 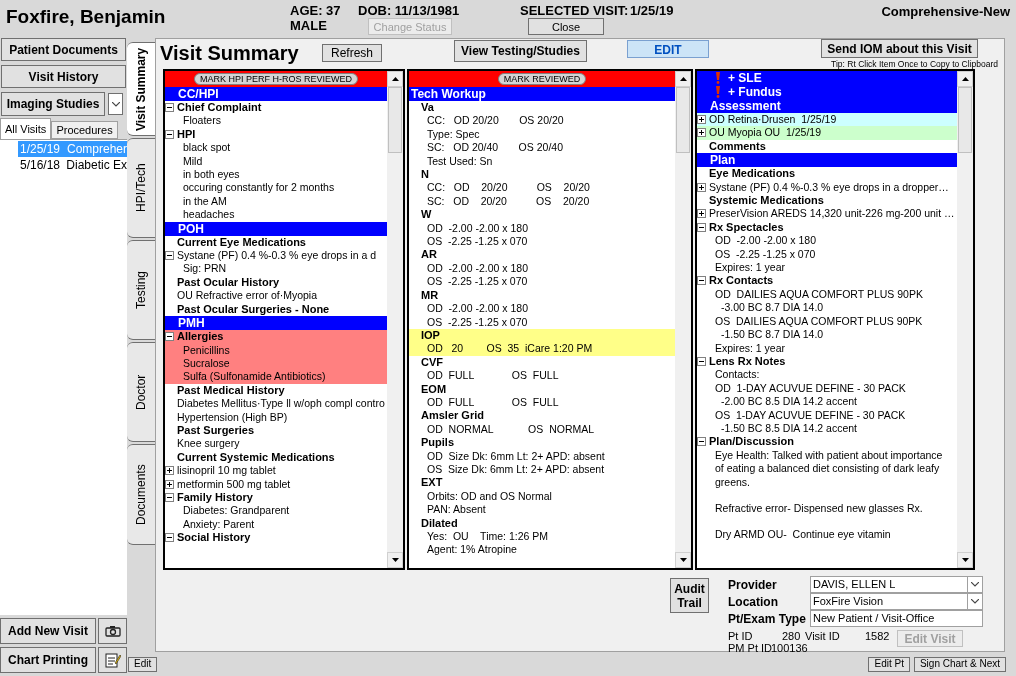 I want to click on visit-type: Comprehensive-New, so click(x=946, y=11).